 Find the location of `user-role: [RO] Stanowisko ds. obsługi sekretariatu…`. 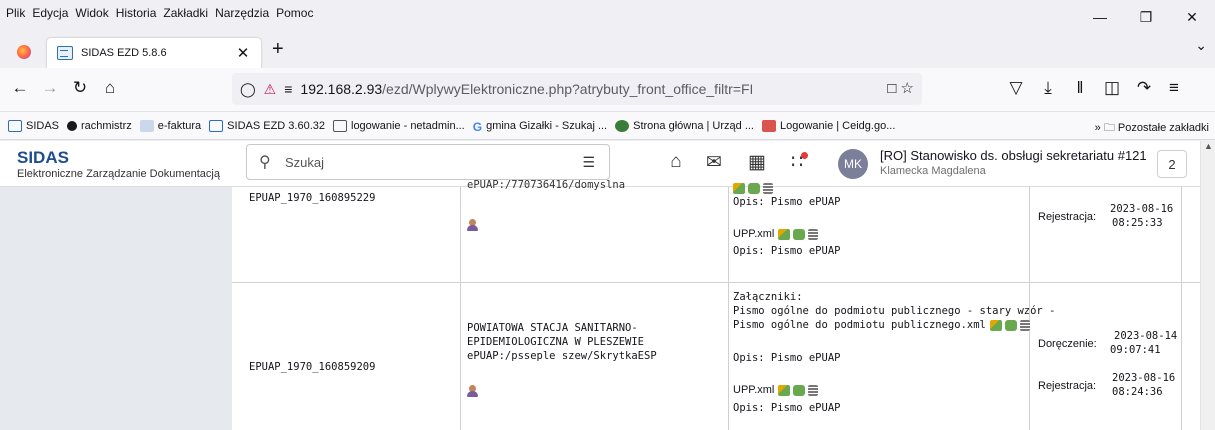

user-role: [RO] Stanowisko ds. obsługi sekretariatu… is located at coordinates (1013, 155).